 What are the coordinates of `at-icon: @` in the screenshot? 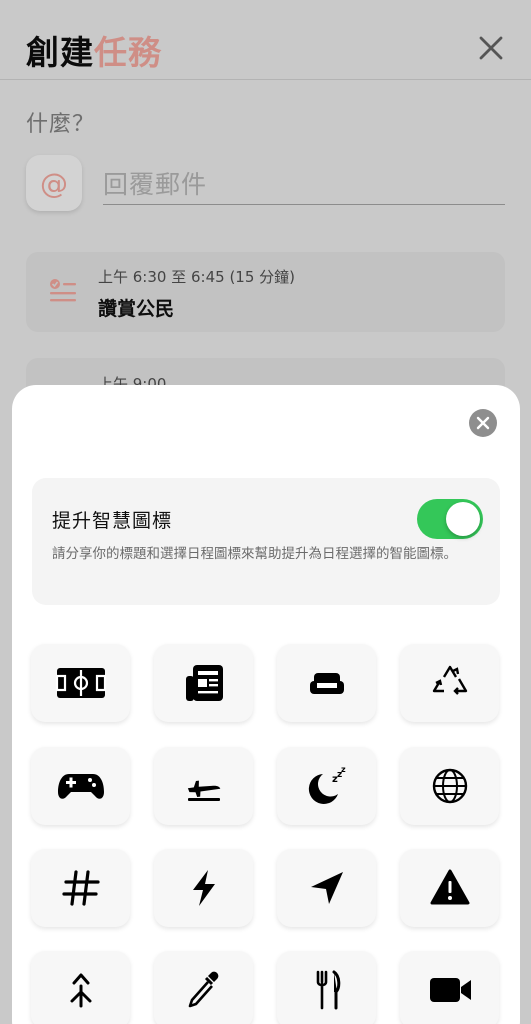 It's located at (54, 183).